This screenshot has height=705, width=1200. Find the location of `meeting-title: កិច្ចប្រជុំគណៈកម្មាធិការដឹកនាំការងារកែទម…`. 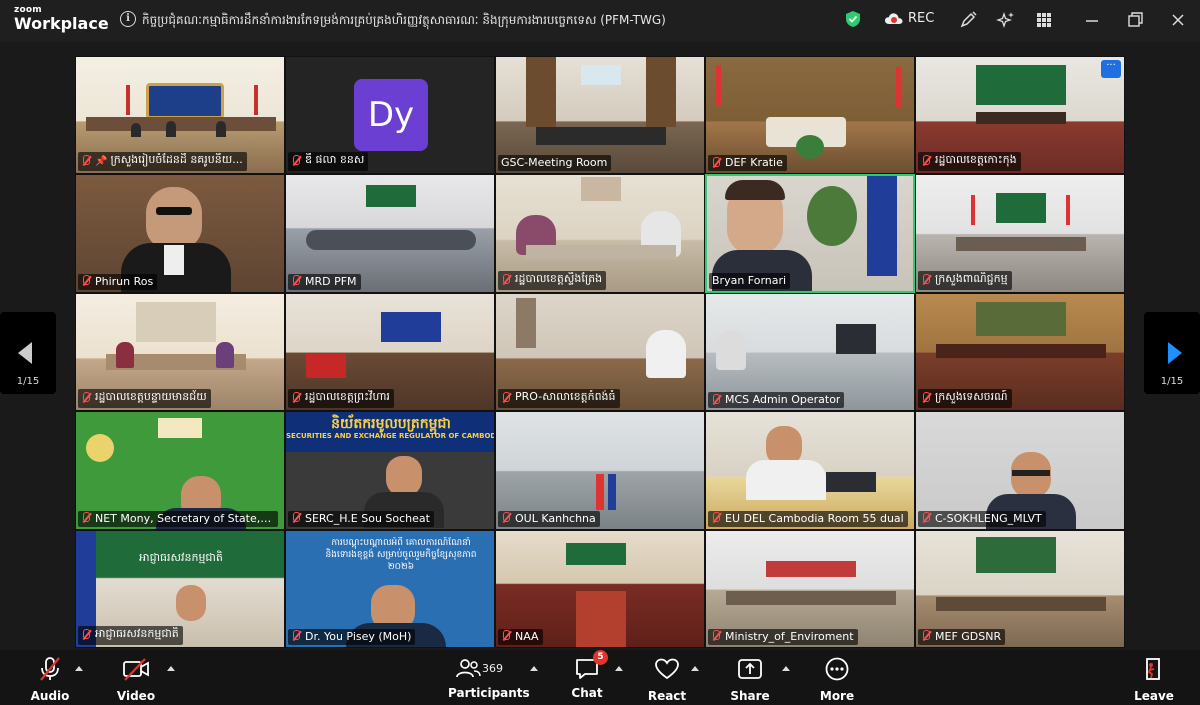

meeting-title: កិច្ចប្រជុំគណៈកម្មាធិការដឹកនាំការងារកែទម… is located at coordinates (404, 20).